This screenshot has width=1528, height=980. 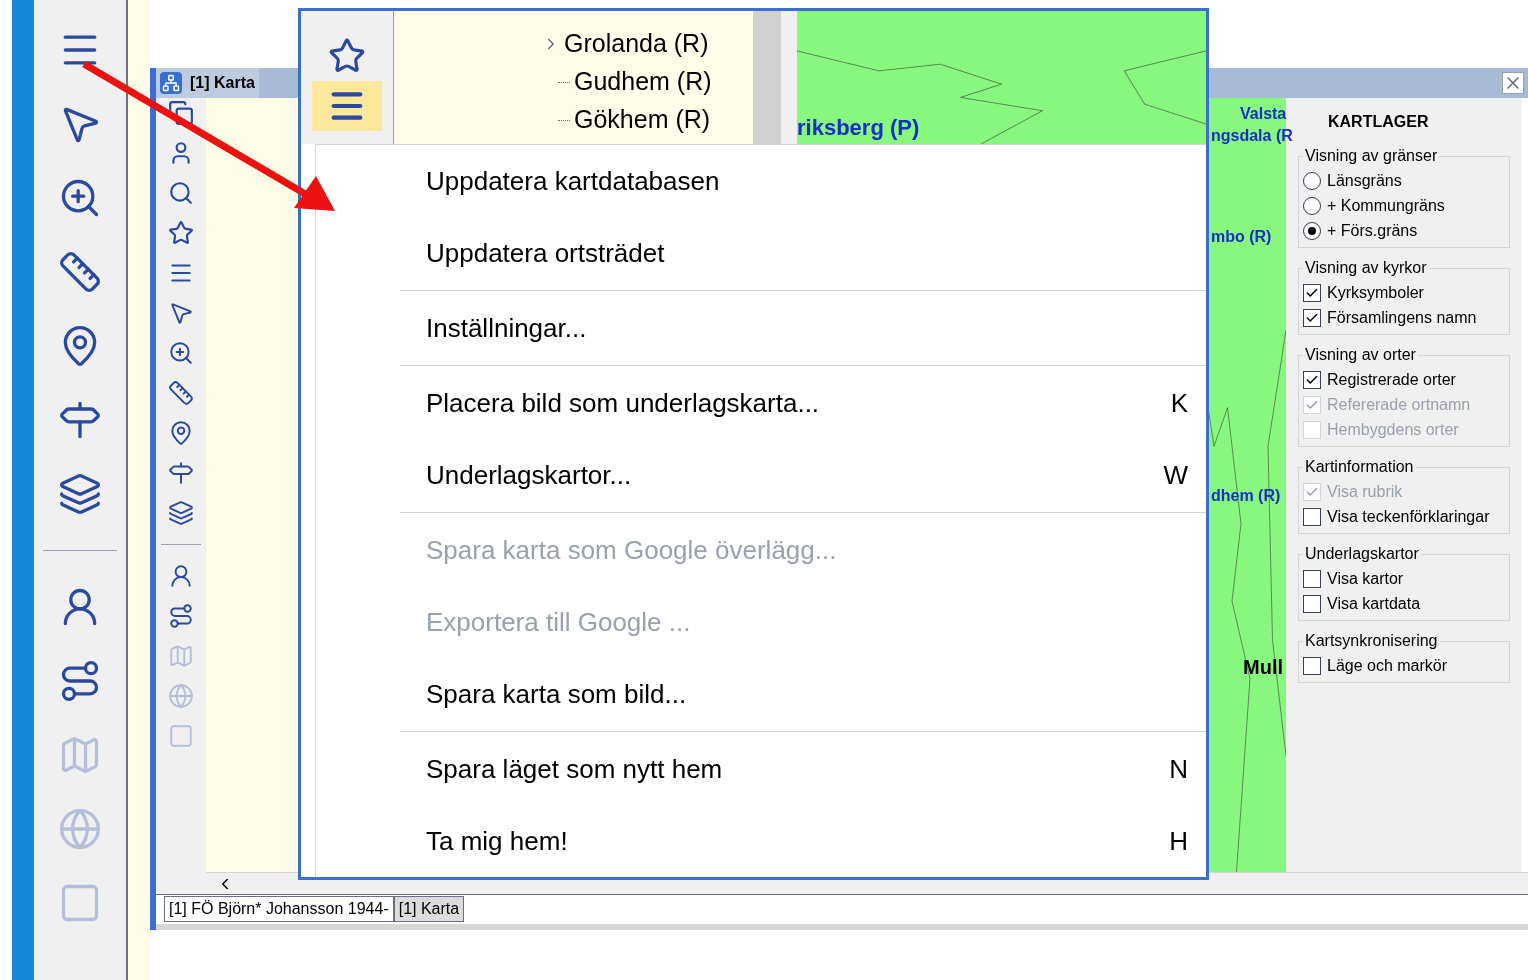 I want to click on place-label: mbo (R), so click(x=1241, y=237).